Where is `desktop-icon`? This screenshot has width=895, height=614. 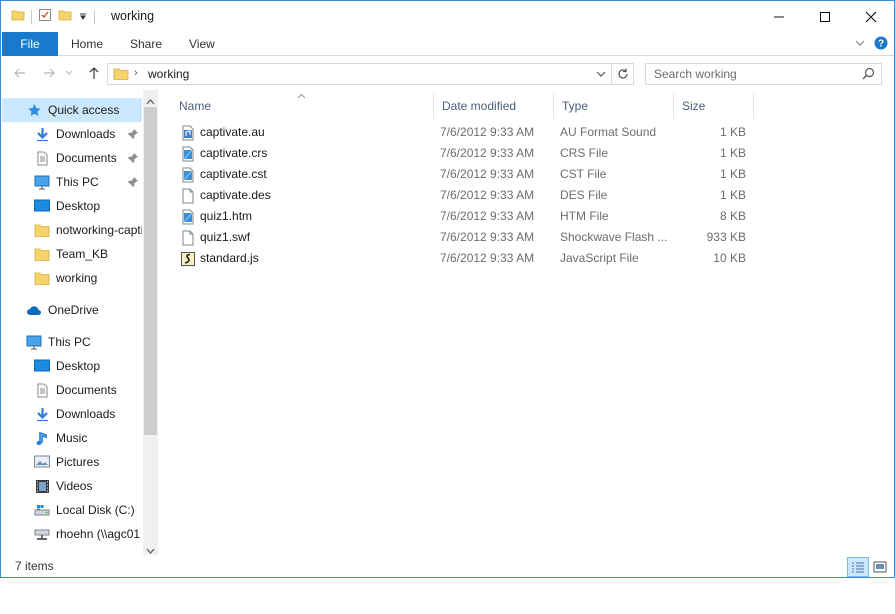 desktop-icon is located at coordinates (42, 206).